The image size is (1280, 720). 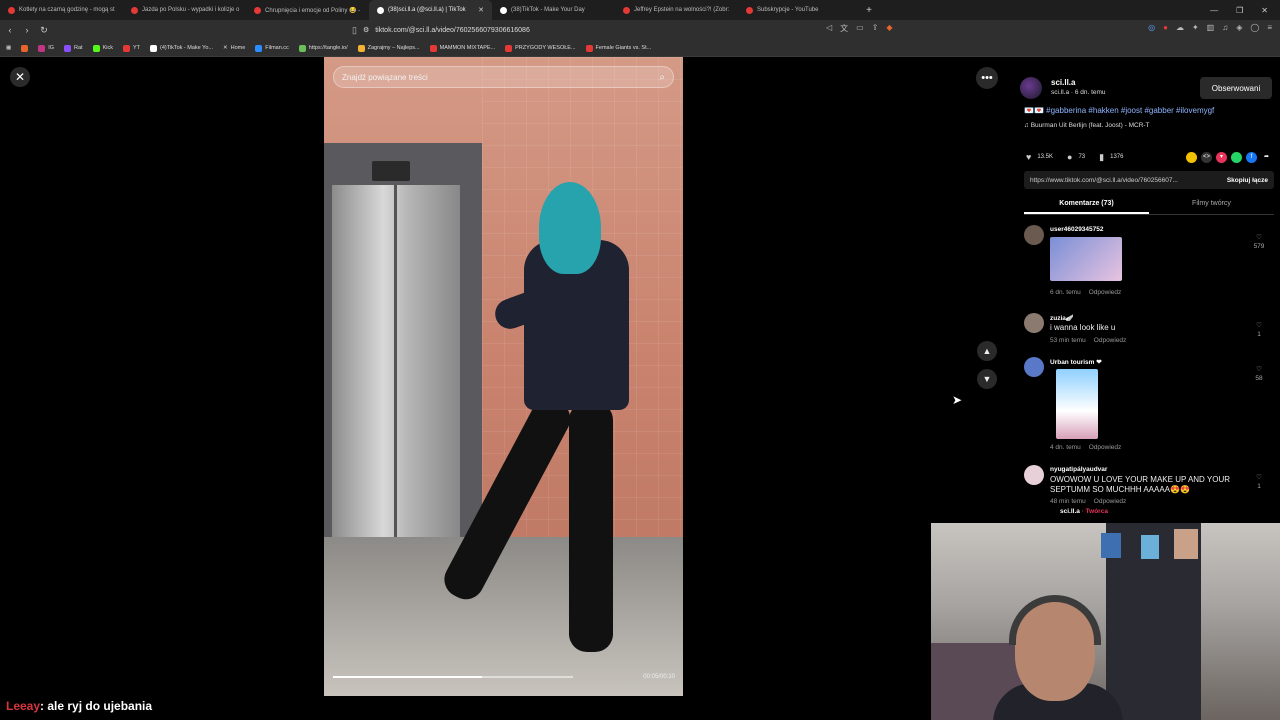 What do you see at coordinates (1269, 27) in the screenshot?
I see `menu-icon: ≡` at bounding box center [1269, 27].